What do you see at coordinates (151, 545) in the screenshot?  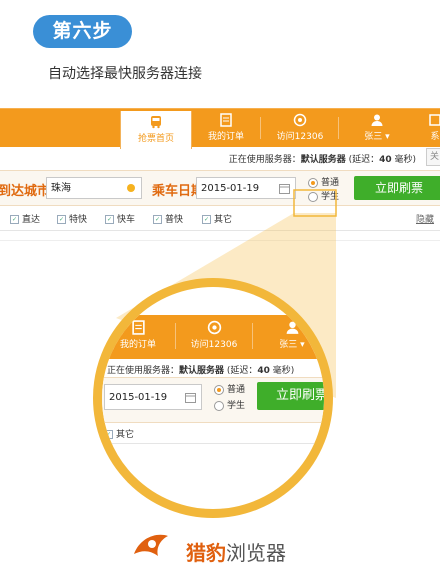 I see `cheetah-logo-icon` at bounding box center [151, 545].